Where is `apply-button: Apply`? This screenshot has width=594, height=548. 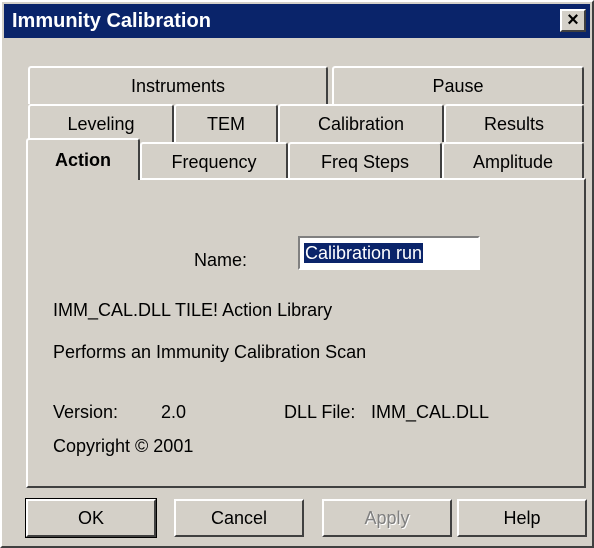 apply-button: Apply is located at coordinates (387, 518).